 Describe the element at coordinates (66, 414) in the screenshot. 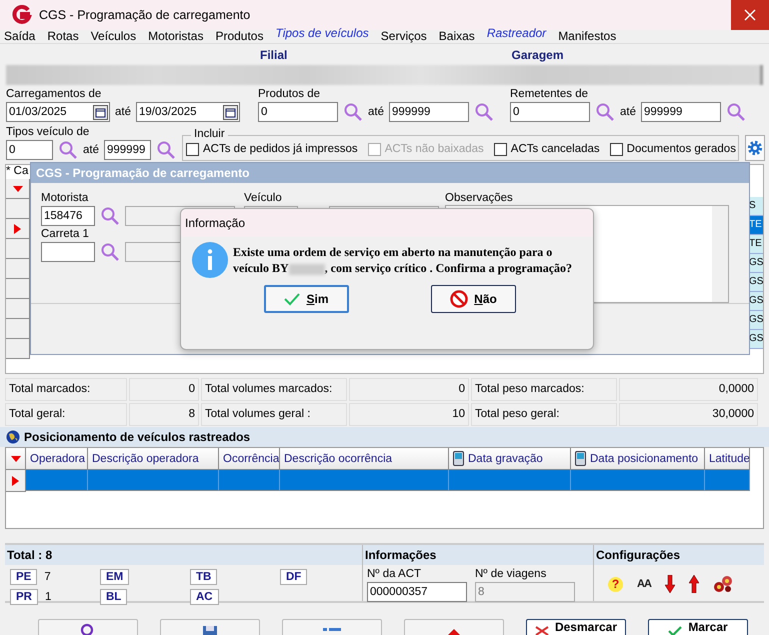

I see `total-label: Total geral:` at that location.